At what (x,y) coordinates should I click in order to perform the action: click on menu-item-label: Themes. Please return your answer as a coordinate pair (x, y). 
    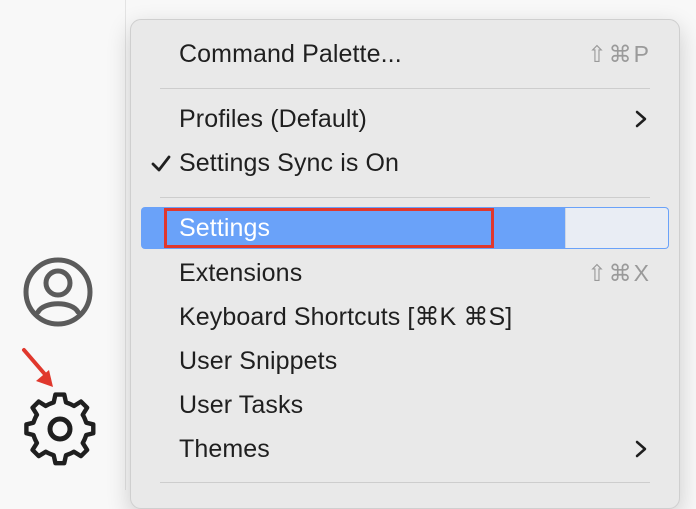
    Looking at the image, I should click on (224, 448).